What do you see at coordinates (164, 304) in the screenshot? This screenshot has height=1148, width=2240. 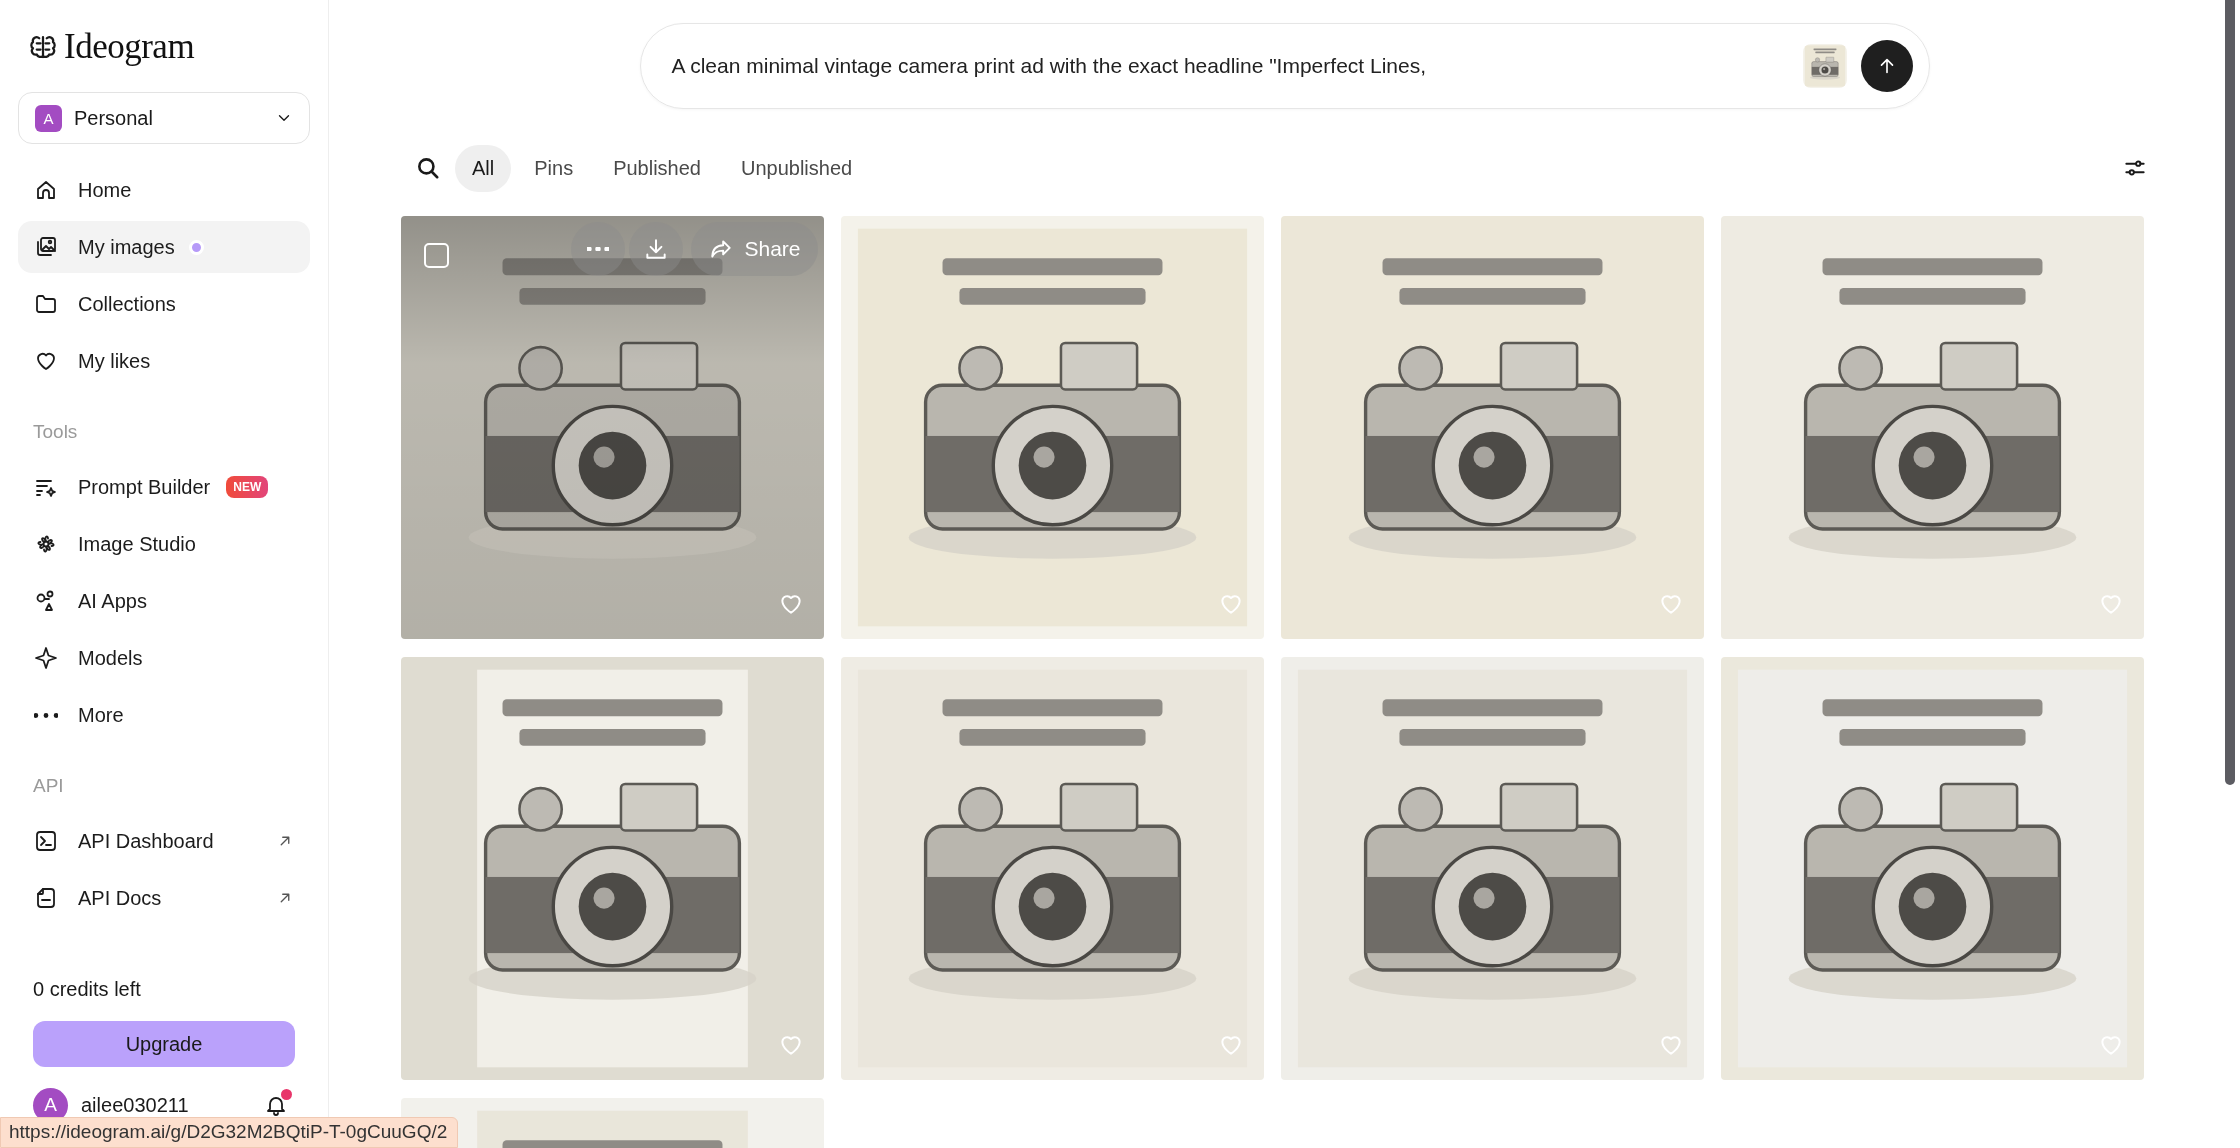 I see `sidebar-item: Collections` at bounding box center [164, 304].